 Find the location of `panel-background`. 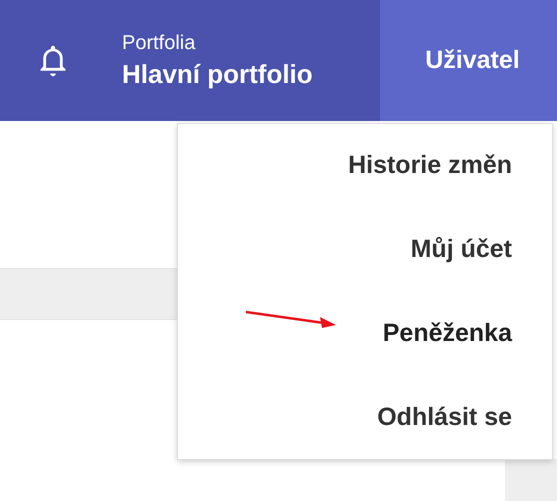

panel-background is located at coordinates (531, 480).